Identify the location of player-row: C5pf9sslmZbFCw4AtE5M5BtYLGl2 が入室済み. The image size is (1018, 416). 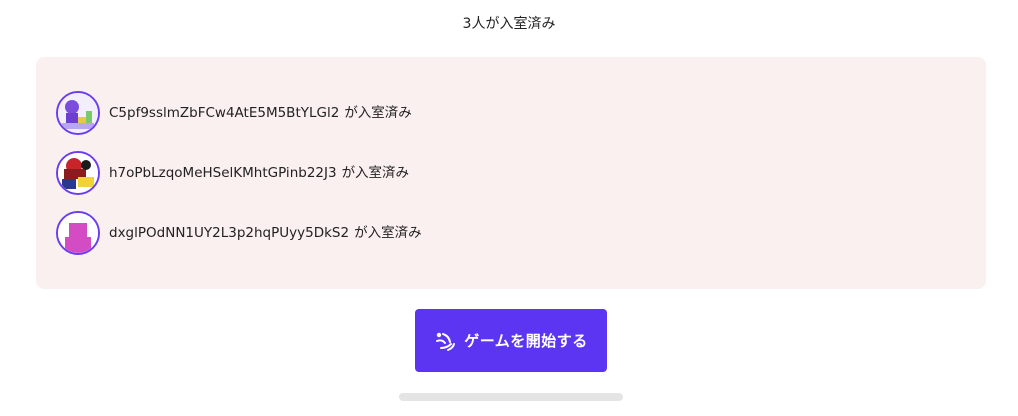
(234, 113).